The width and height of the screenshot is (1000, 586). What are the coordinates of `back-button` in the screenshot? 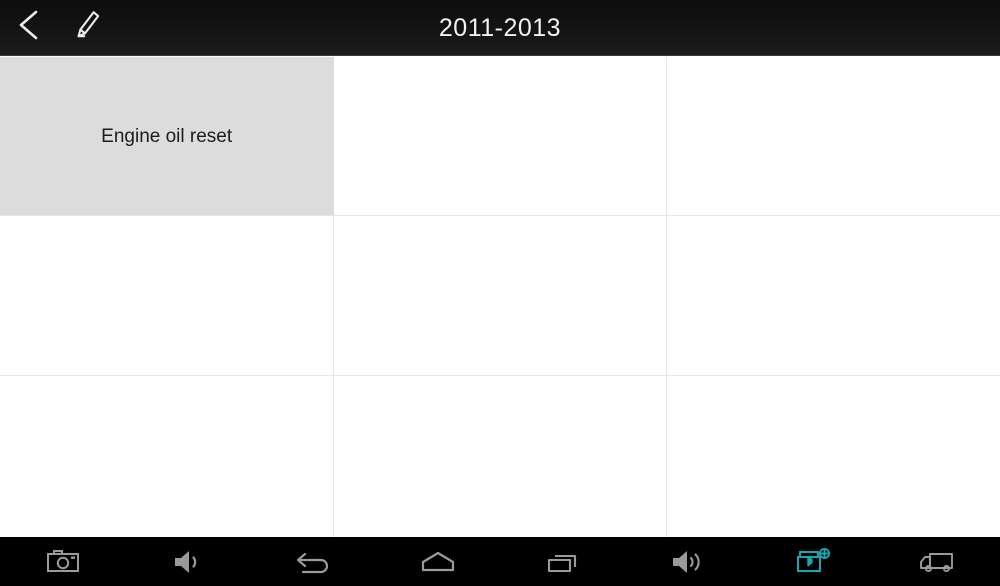 It's located at (29, 28).